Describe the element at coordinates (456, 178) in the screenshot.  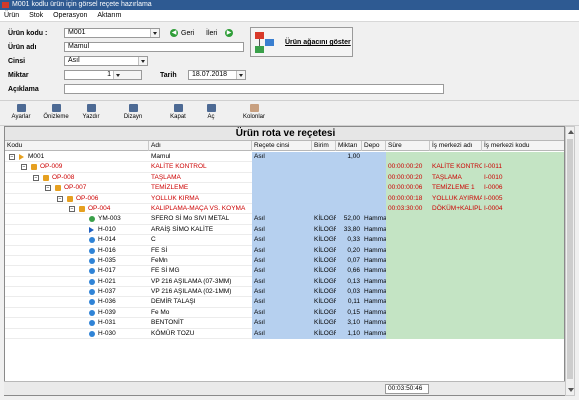
I see `cell-is-adi: TAŞLAMA` at that location.